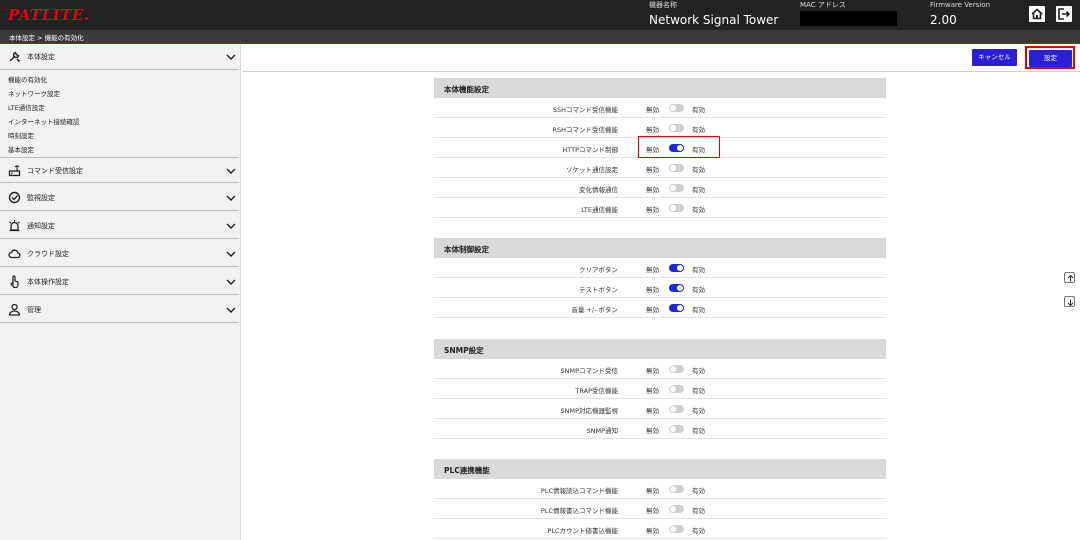 Image resolution: width=1080 pixels, height=540 pixels. I want to click on setting-label: LTE通信機能, so click(599, 210).